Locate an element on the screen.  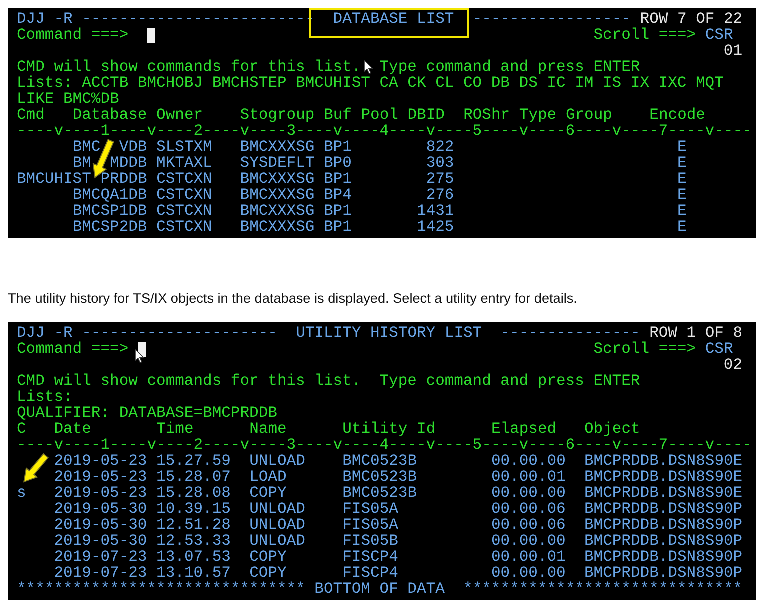
header-rule: --------------------- is located at coordinates (180, 333).